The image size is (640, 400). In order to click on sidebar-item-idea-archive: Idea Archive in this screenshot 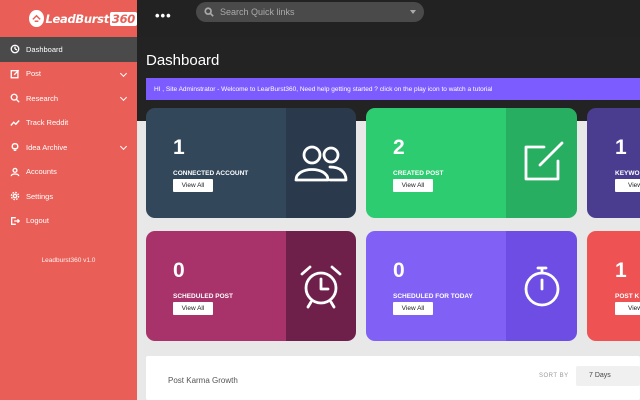, I will do `click(68, 147)`.